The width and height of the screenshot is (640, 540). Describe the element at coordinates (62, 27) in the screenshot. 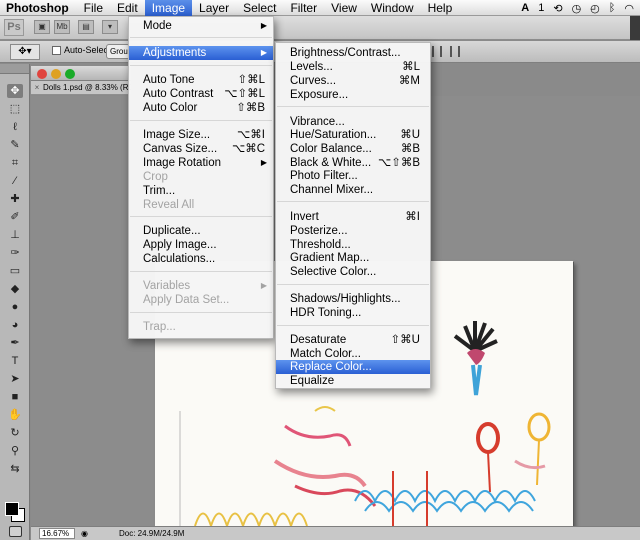

I see `mini-bridge-button: Mb` at that location.